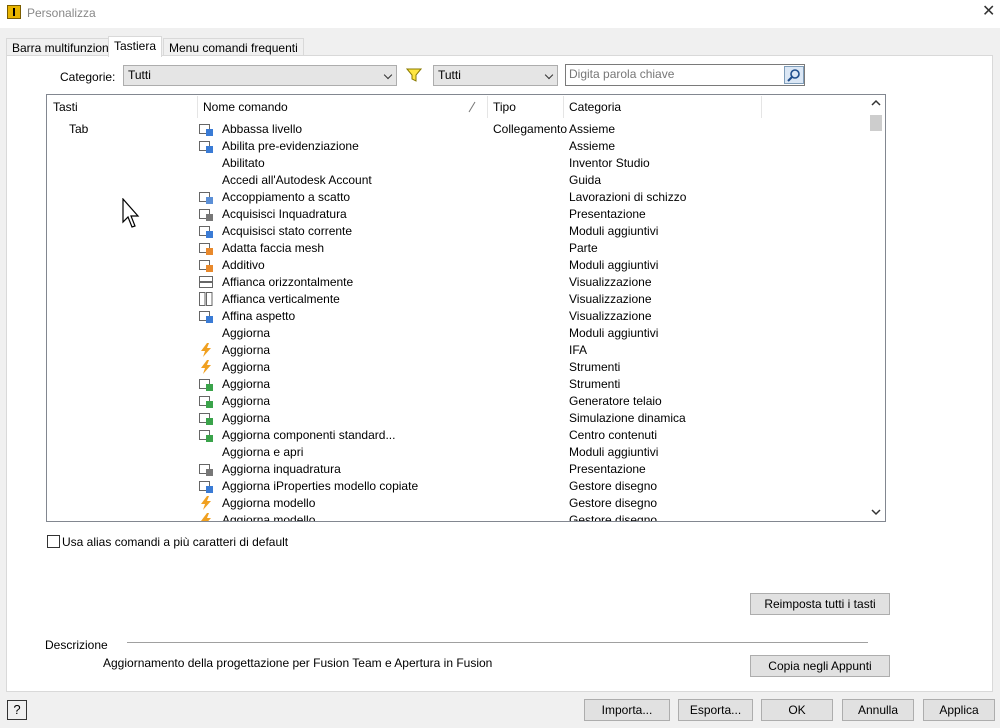 Image resolution: width=1000 pixels, height=728 pixels. What do you see at coordinates (457, 146) in the screenshot?
I see `table-row: Abilita pre-evidenziazione Assieme` at bounding box center [457, 146].